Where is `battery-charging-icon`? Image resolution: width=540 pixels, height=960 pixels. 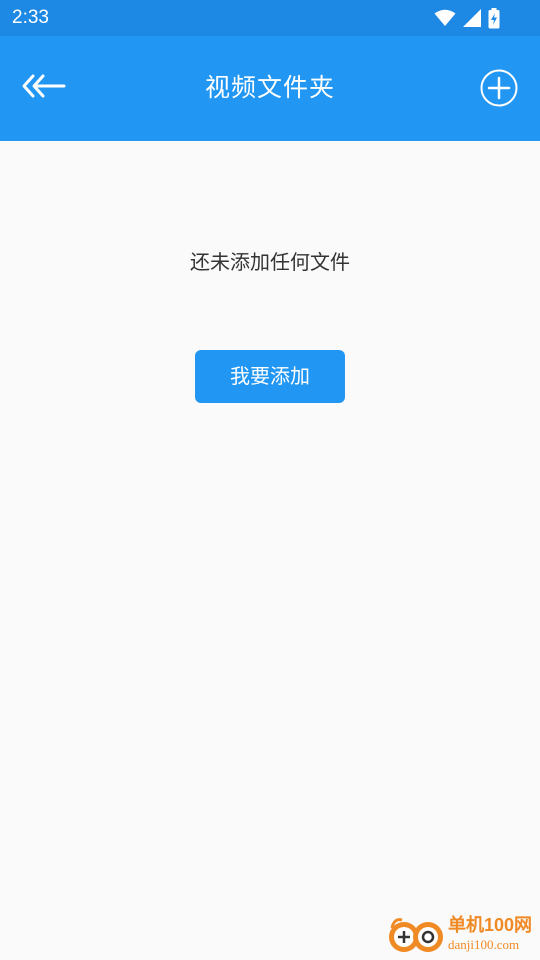
battery-charging-icon is located at coordinates (494, 18).